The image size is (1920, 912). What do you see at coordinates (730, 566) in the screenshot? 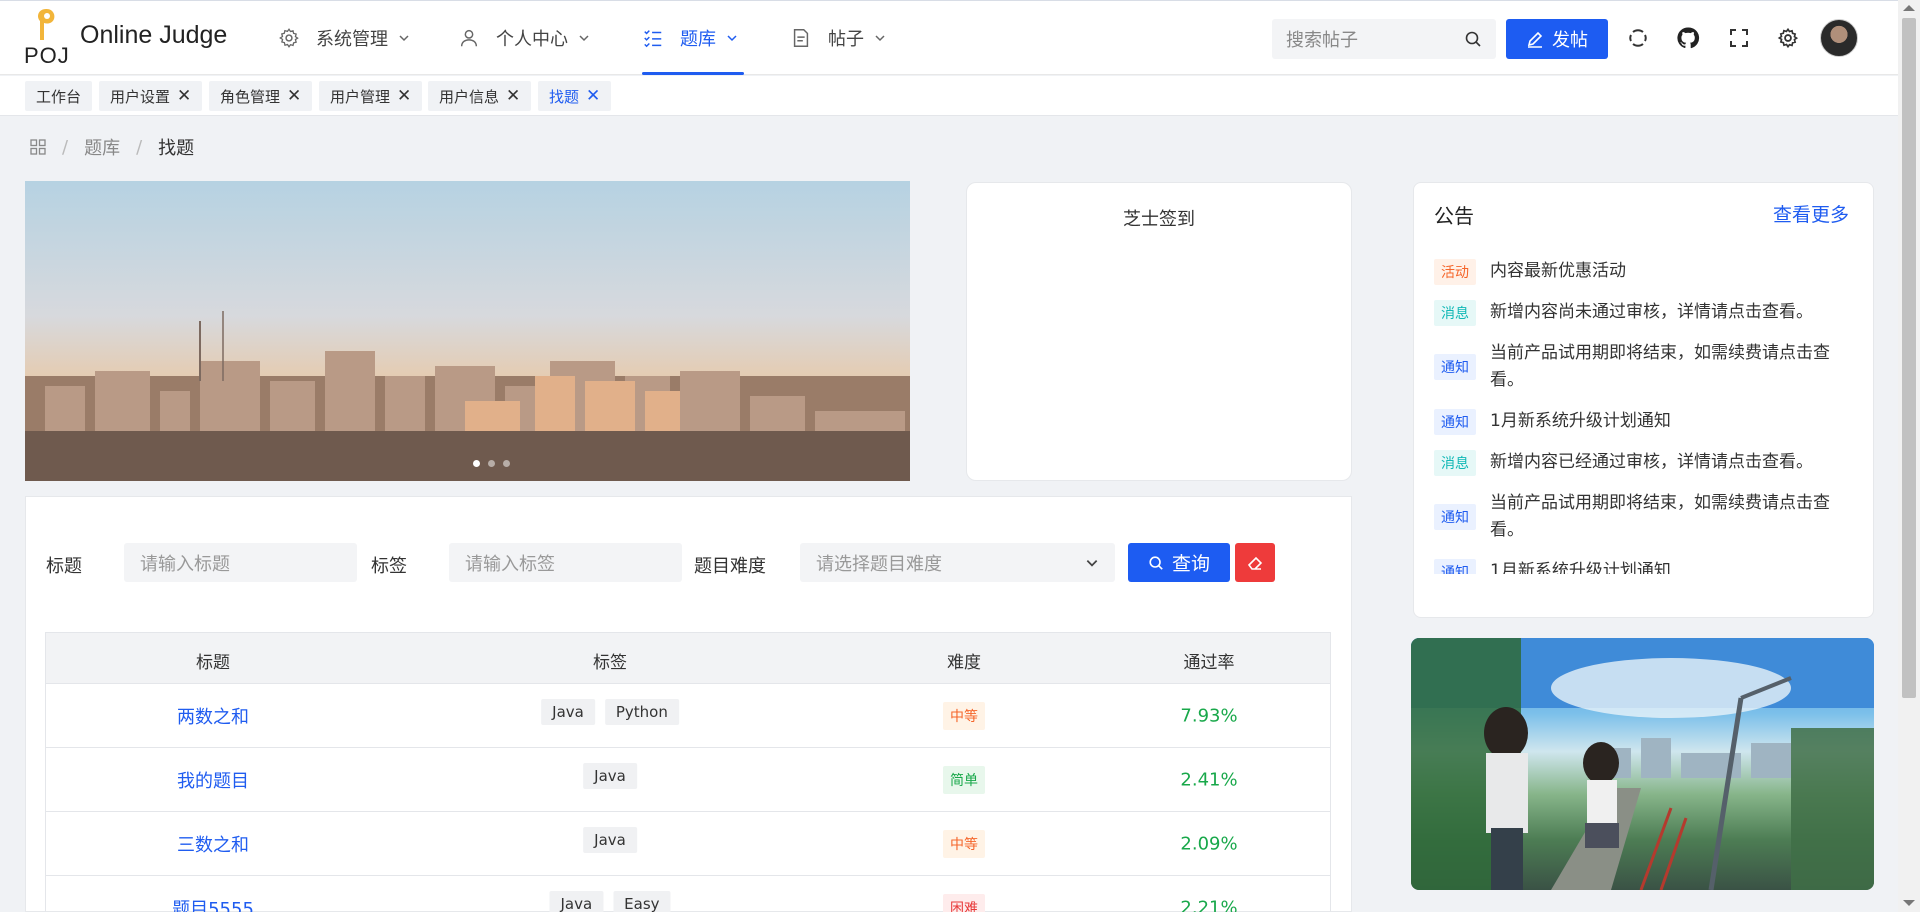
I see `difficulty-filter-label: 题目难度` at bounding box center [730, 566].